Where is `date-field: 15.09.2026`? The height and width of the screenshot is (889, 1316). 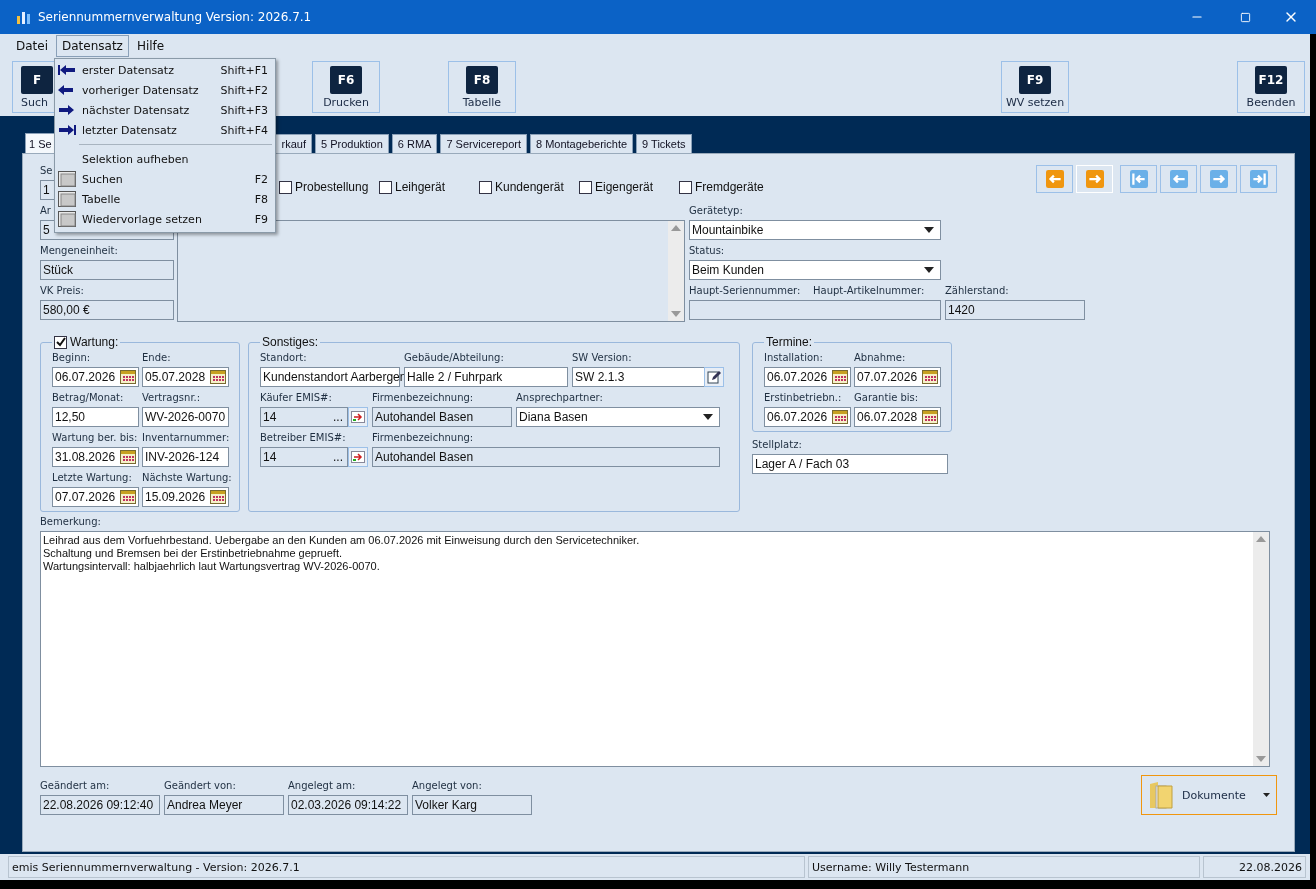
date-field: 15.09.2026 is located at coordinates (185, 497).